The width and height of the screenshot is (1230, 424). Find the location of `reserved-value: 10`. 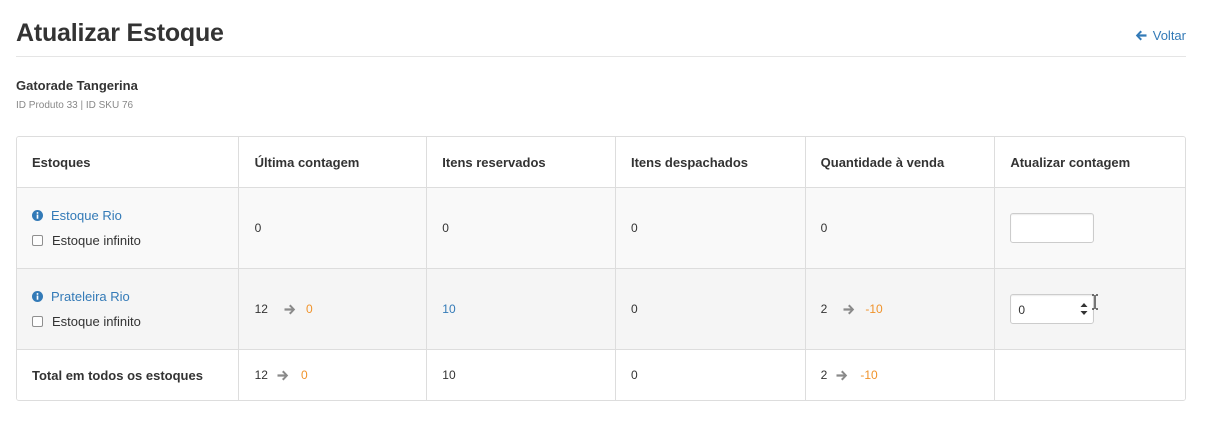

reserved-value: 10 is located at coordinates (521, 309).